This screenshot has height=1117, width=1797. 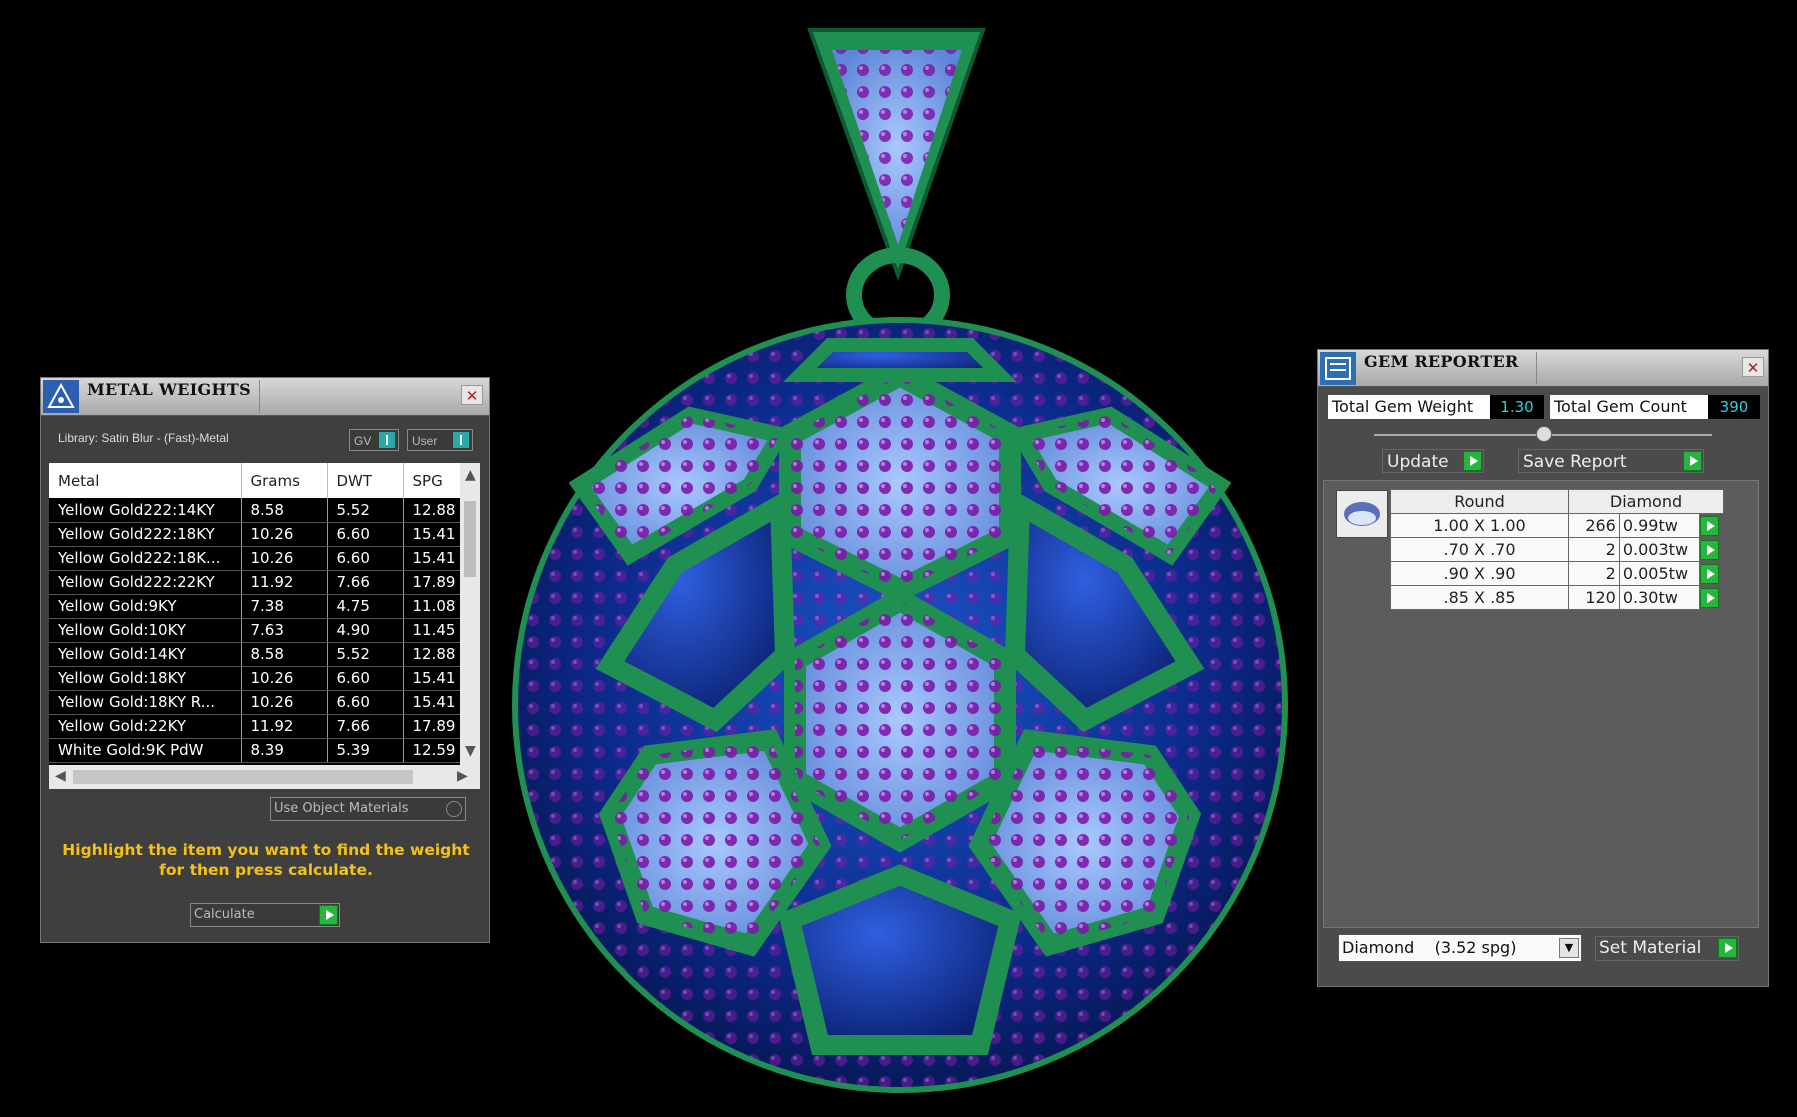 I want to click on table-row: Yellow Gold:14KY 8.58 5.52 12.88, so click(x=255, y=654).